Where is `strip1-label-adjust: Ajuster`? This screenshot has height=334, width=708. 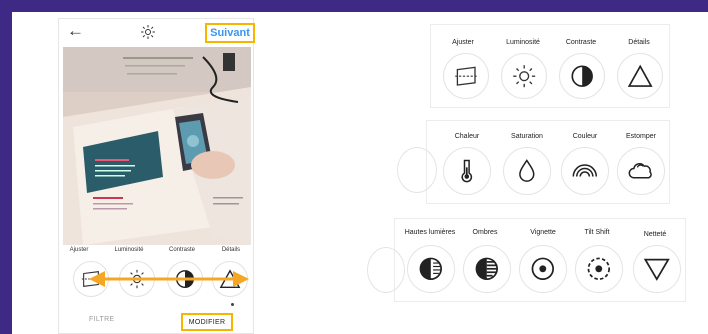
strip1-label-adjust: Ajuster is located at coordinates (463, 42).